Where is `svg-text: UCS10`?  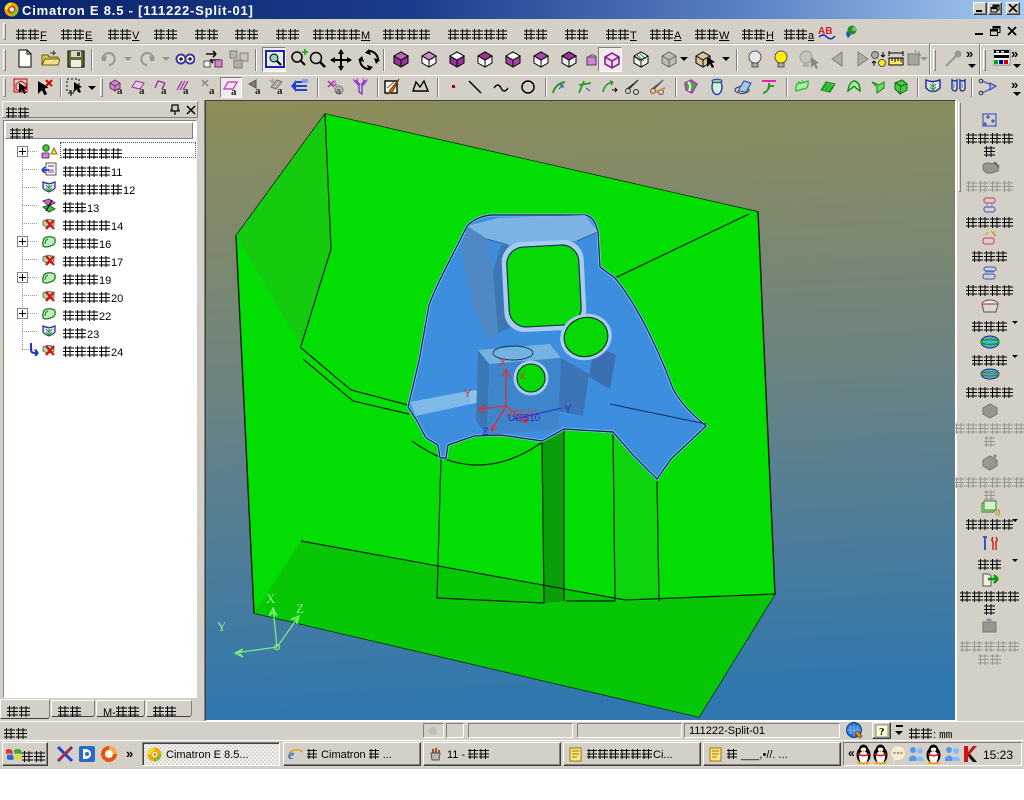
svg-text: UCS10 is located at coordinates (524, 418).